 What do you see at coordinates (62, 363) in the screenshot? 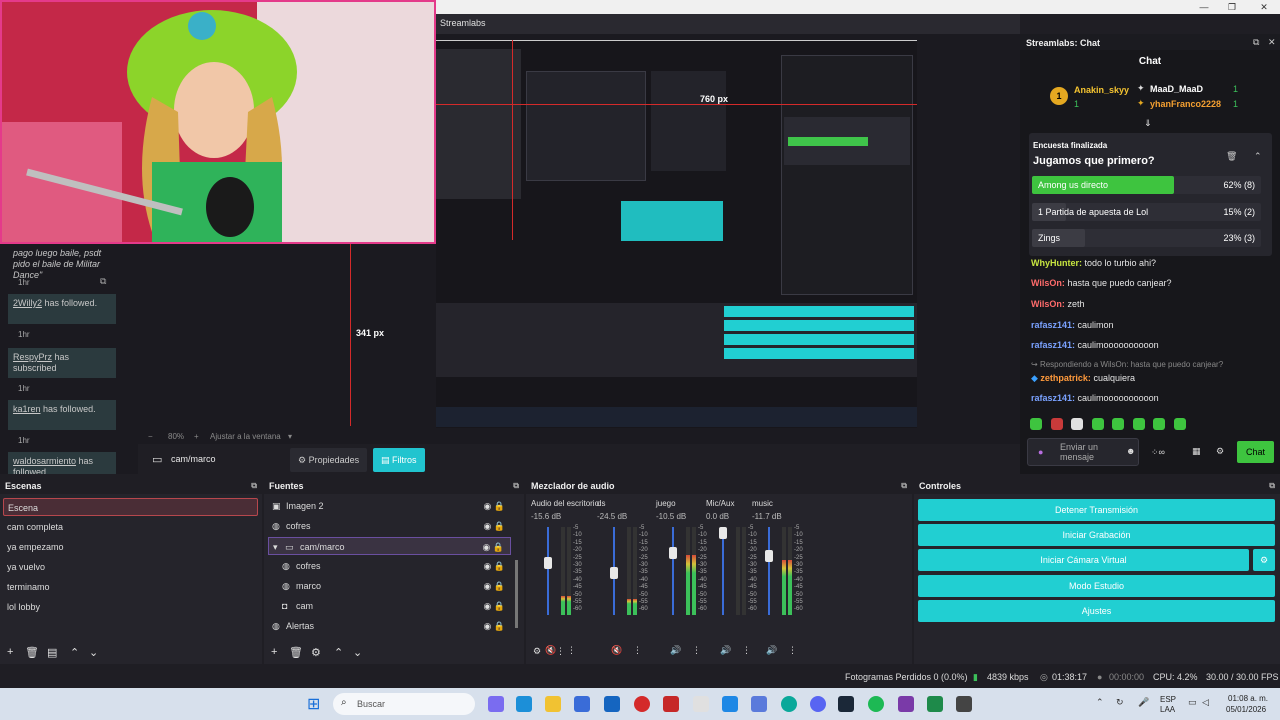
I see `feed-item: RespyPrz has subscribed` at bounding box center [62, 363].